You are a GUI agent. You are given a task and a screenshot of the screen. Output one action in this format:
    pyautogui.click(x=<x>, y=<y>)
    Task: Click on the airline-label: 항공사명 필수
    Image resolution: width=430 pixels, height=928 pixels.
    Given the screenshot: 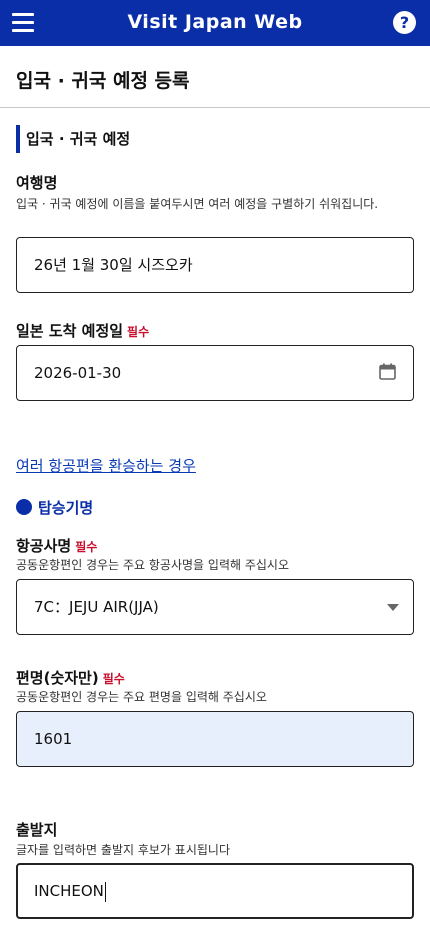 What is the action you would take?
    pyautogui.click(x=56, y=545)
    